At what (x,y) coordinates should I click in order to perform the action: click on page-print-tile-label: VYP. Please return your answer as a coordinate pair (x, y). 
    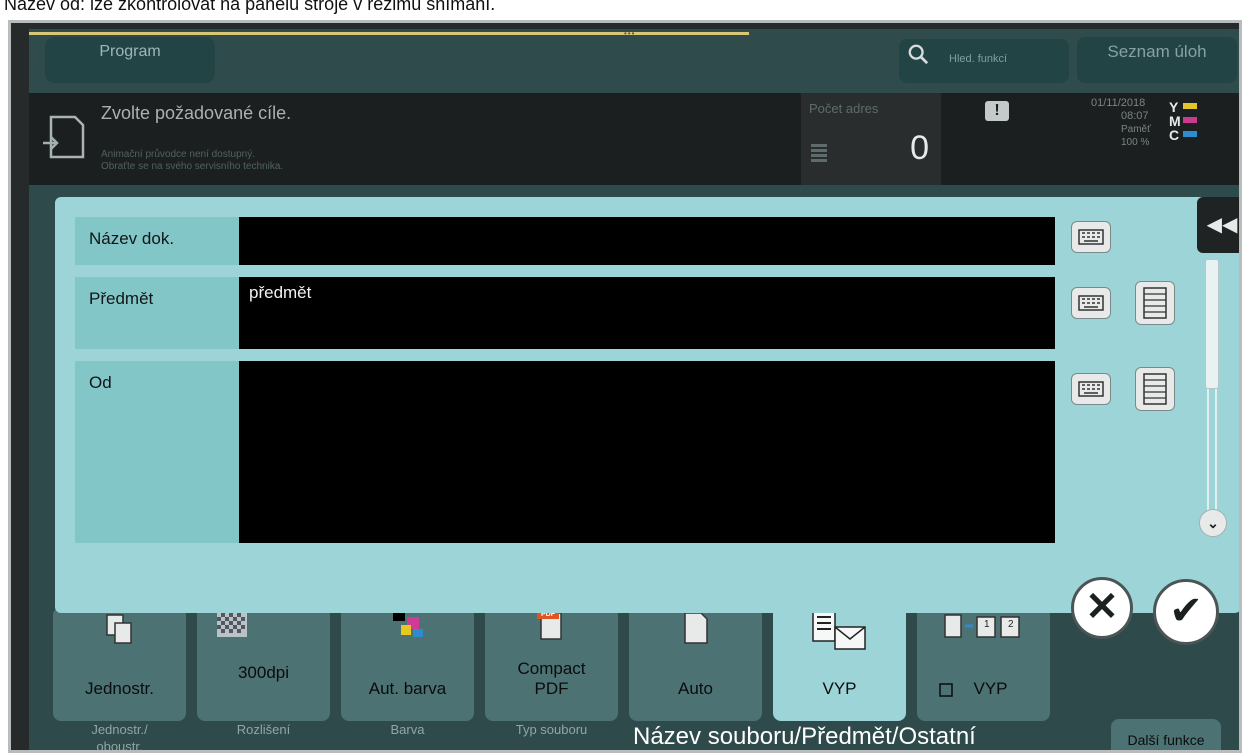
    Looking at the image, I should click on (990, 688).